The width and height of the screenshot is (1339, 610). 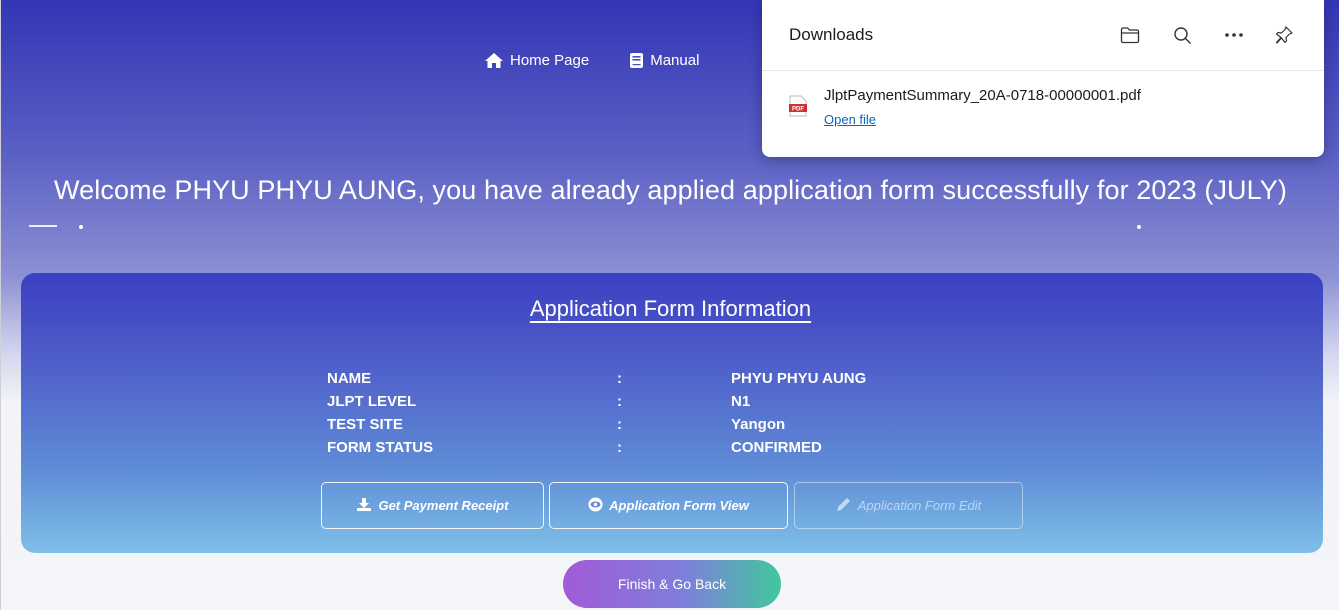 I want to click on decorative-dash, so click(x=43, y=226).